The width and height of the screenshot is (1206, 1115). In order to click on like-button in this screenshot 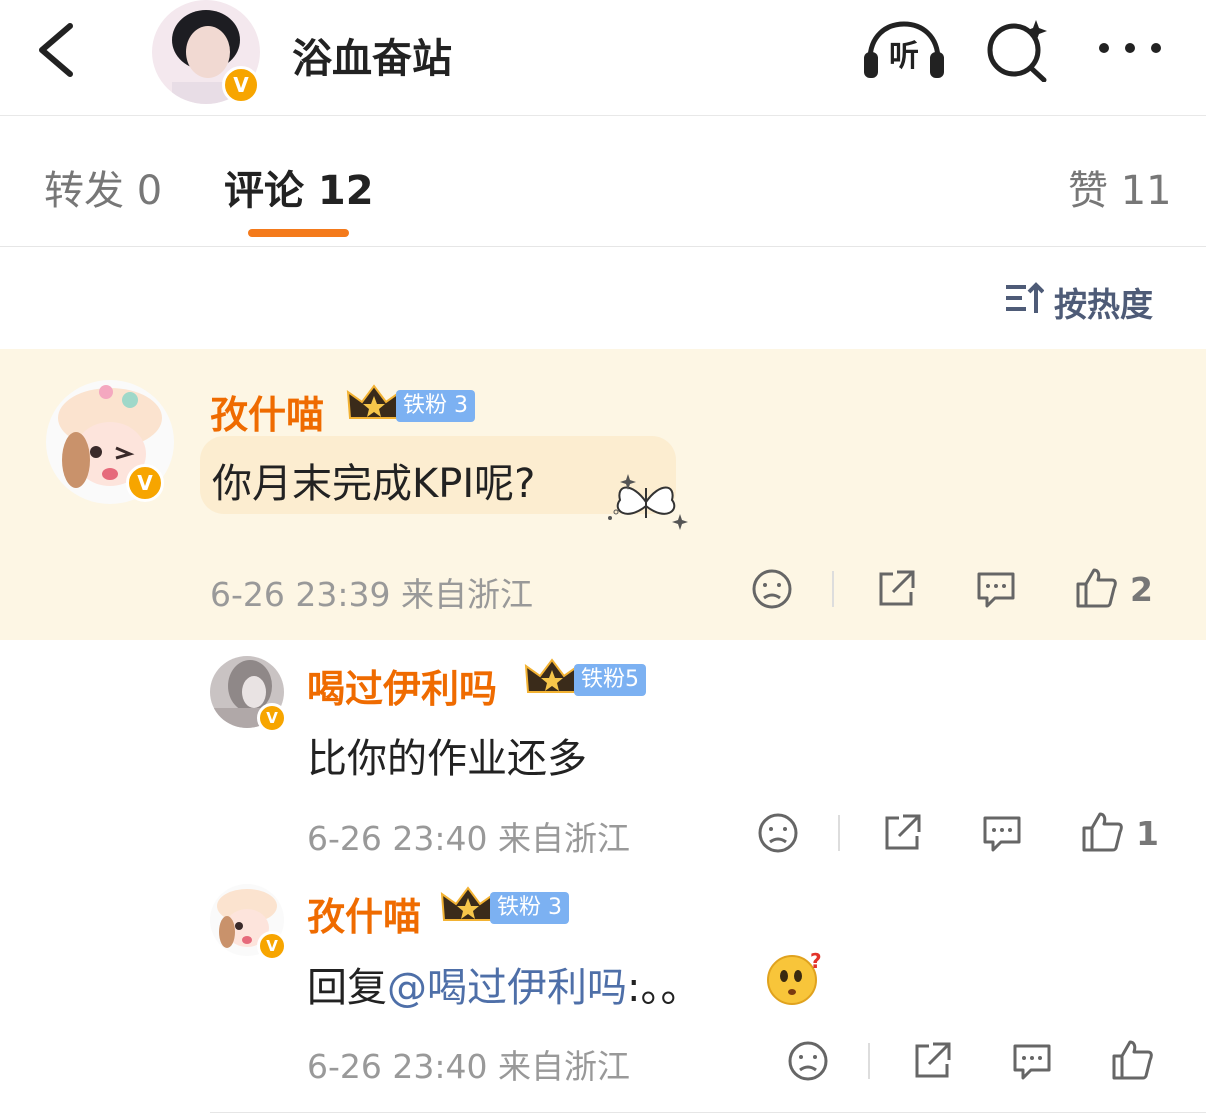, I will do `click(1132, 1061)`.